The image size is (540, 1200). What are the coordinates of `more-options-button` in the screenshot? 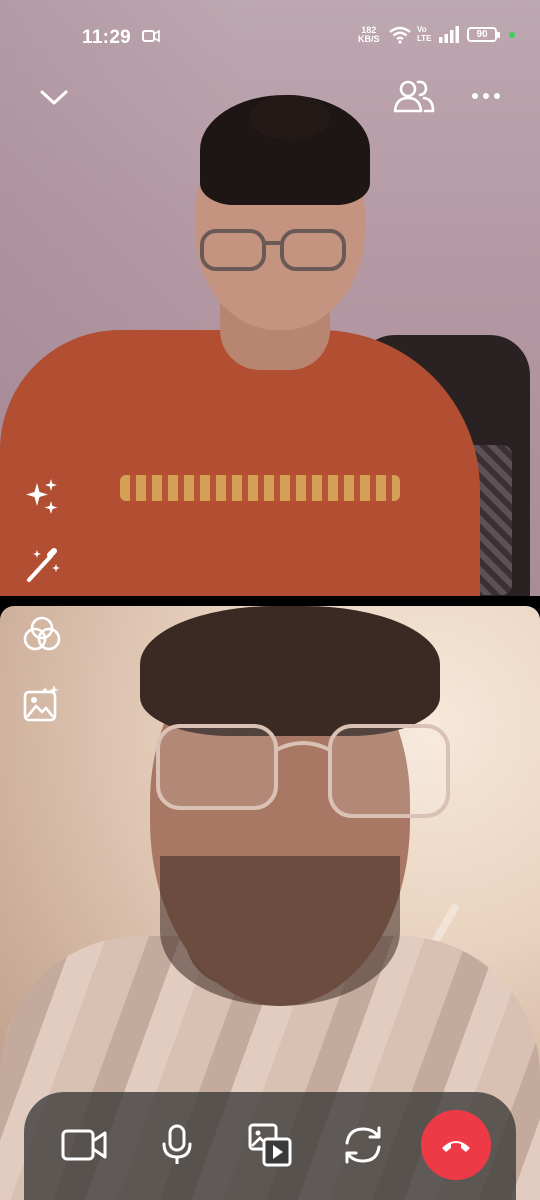 It's located at (486, 96).